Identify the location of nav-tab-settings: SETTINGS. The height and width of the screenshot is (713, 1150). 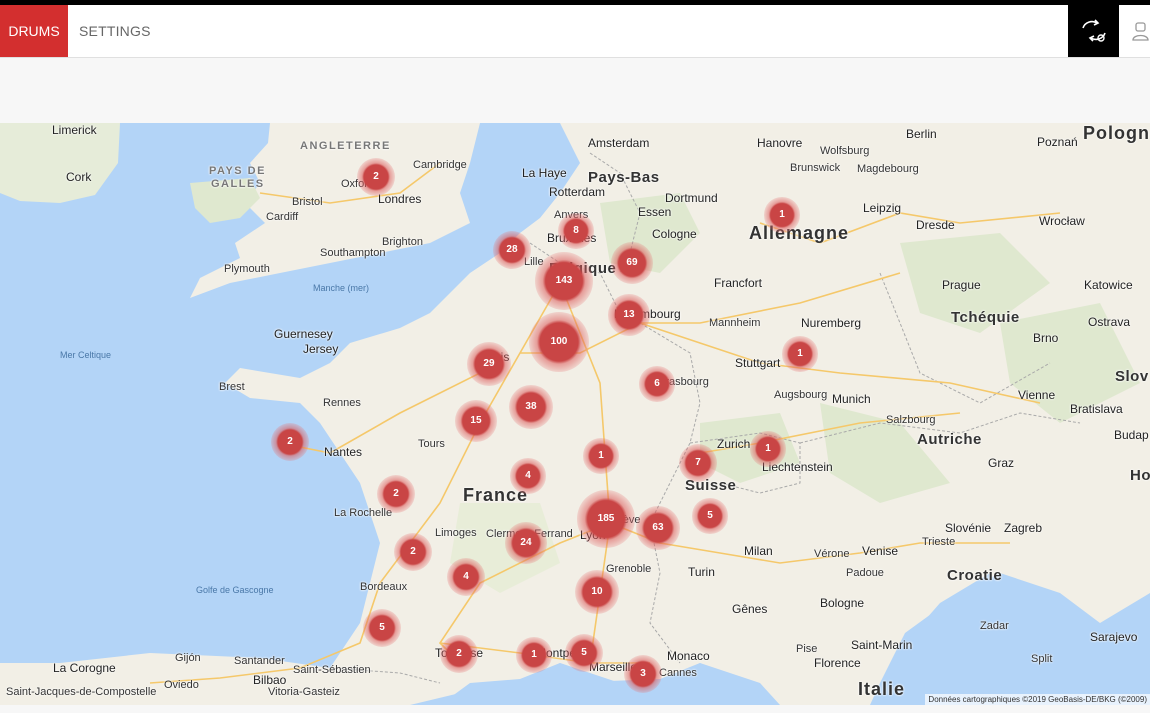
(115, 31).